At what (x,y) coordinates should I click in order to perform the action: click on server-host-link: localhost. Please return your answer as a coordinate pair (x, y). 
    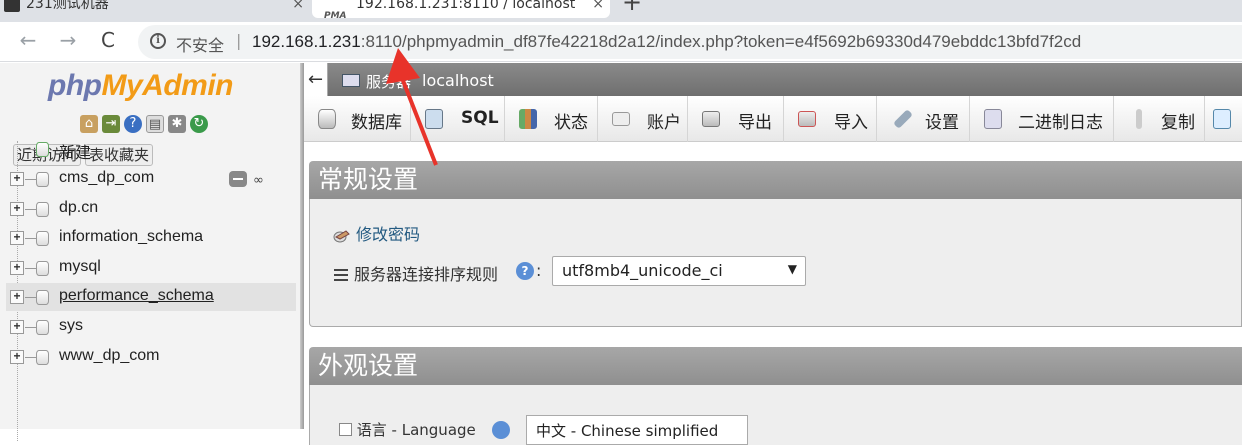
    Looking at the image, I should click on (458, 80).